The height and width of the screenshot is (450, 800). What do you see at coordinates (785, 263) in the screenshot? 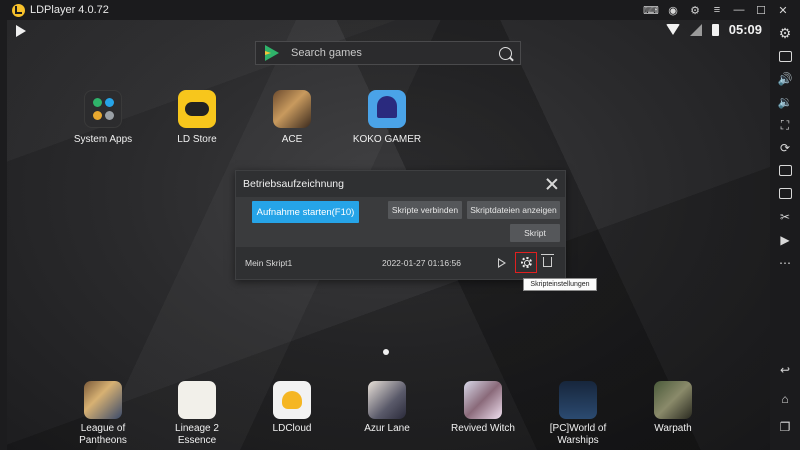
I see `more-icon: ⋯` at bounding box center [785, 263].